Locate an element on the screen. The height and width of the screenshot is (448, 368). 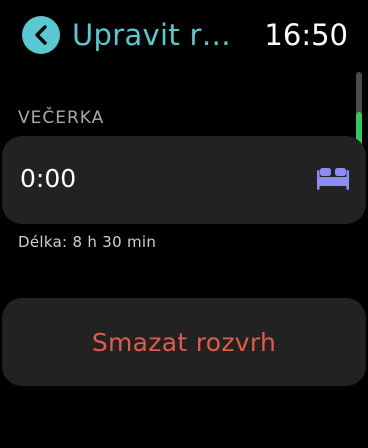
back-button is located at coordinates (41, 35).